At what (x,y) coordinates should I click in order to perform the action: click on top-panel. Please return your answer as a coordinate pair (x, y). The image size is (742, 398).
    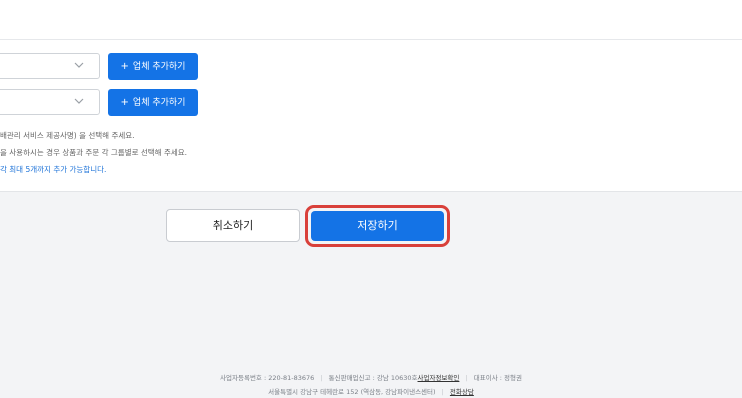
    Looking at the image, I should click on (371, 20).